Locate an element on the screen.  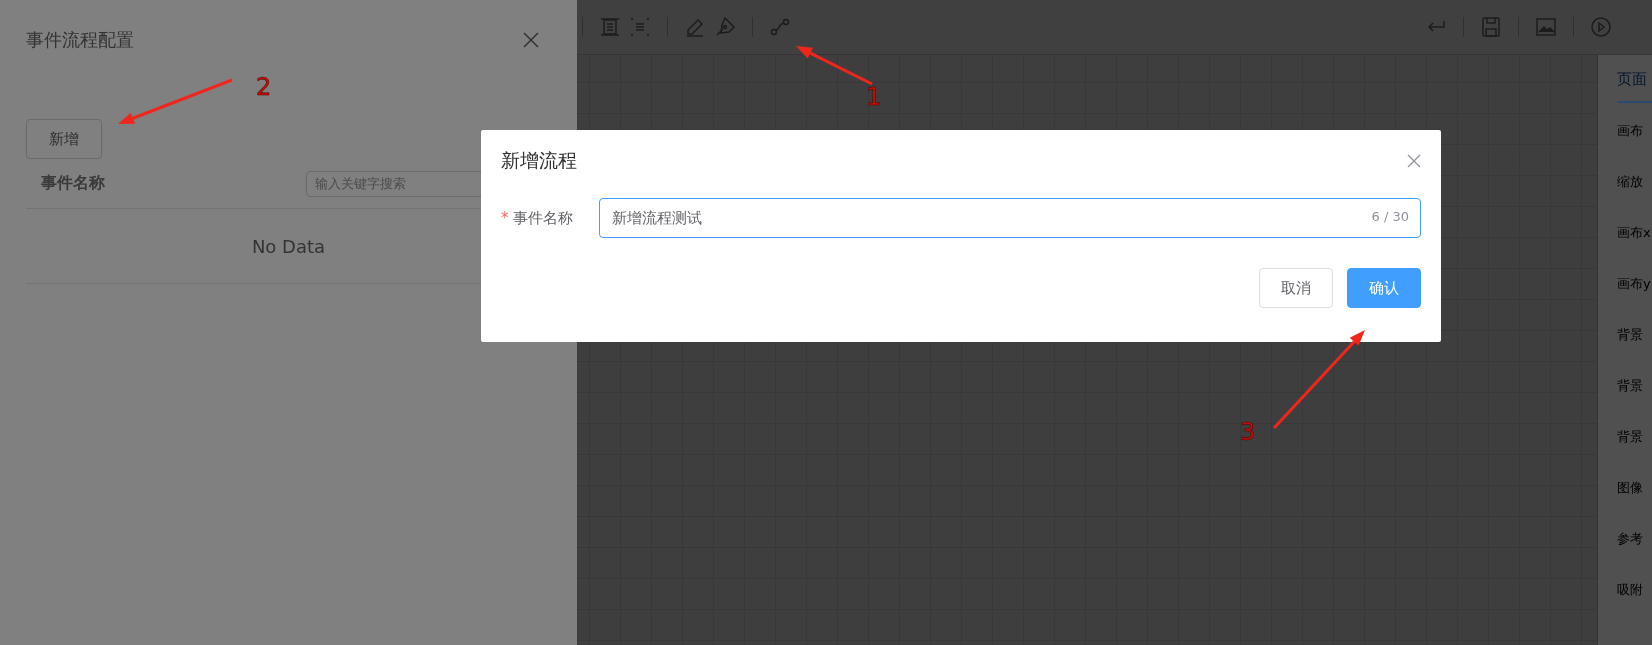
property-label: 缩放 is located at coordinates (1630, 182).